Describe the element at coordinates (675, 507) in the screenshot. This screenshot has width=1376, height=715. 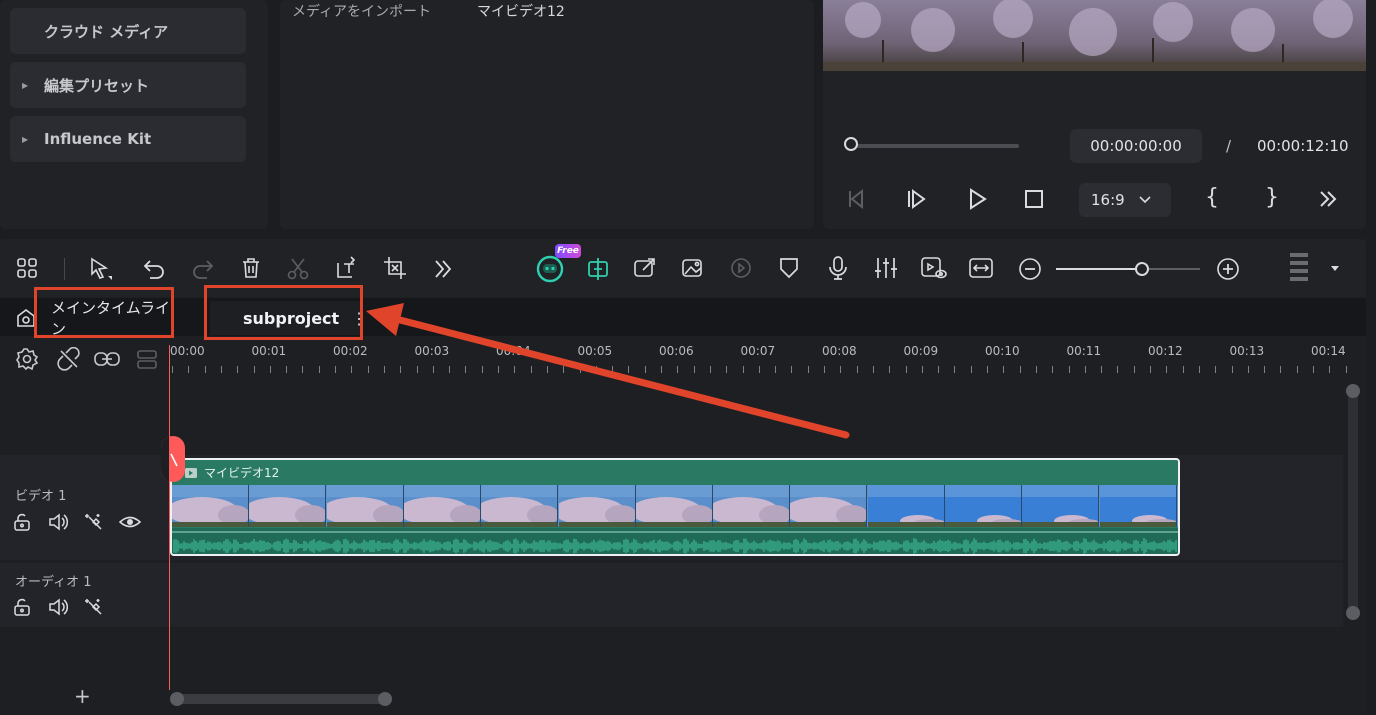
I see `video-clip: マイビデオ12` at that location.